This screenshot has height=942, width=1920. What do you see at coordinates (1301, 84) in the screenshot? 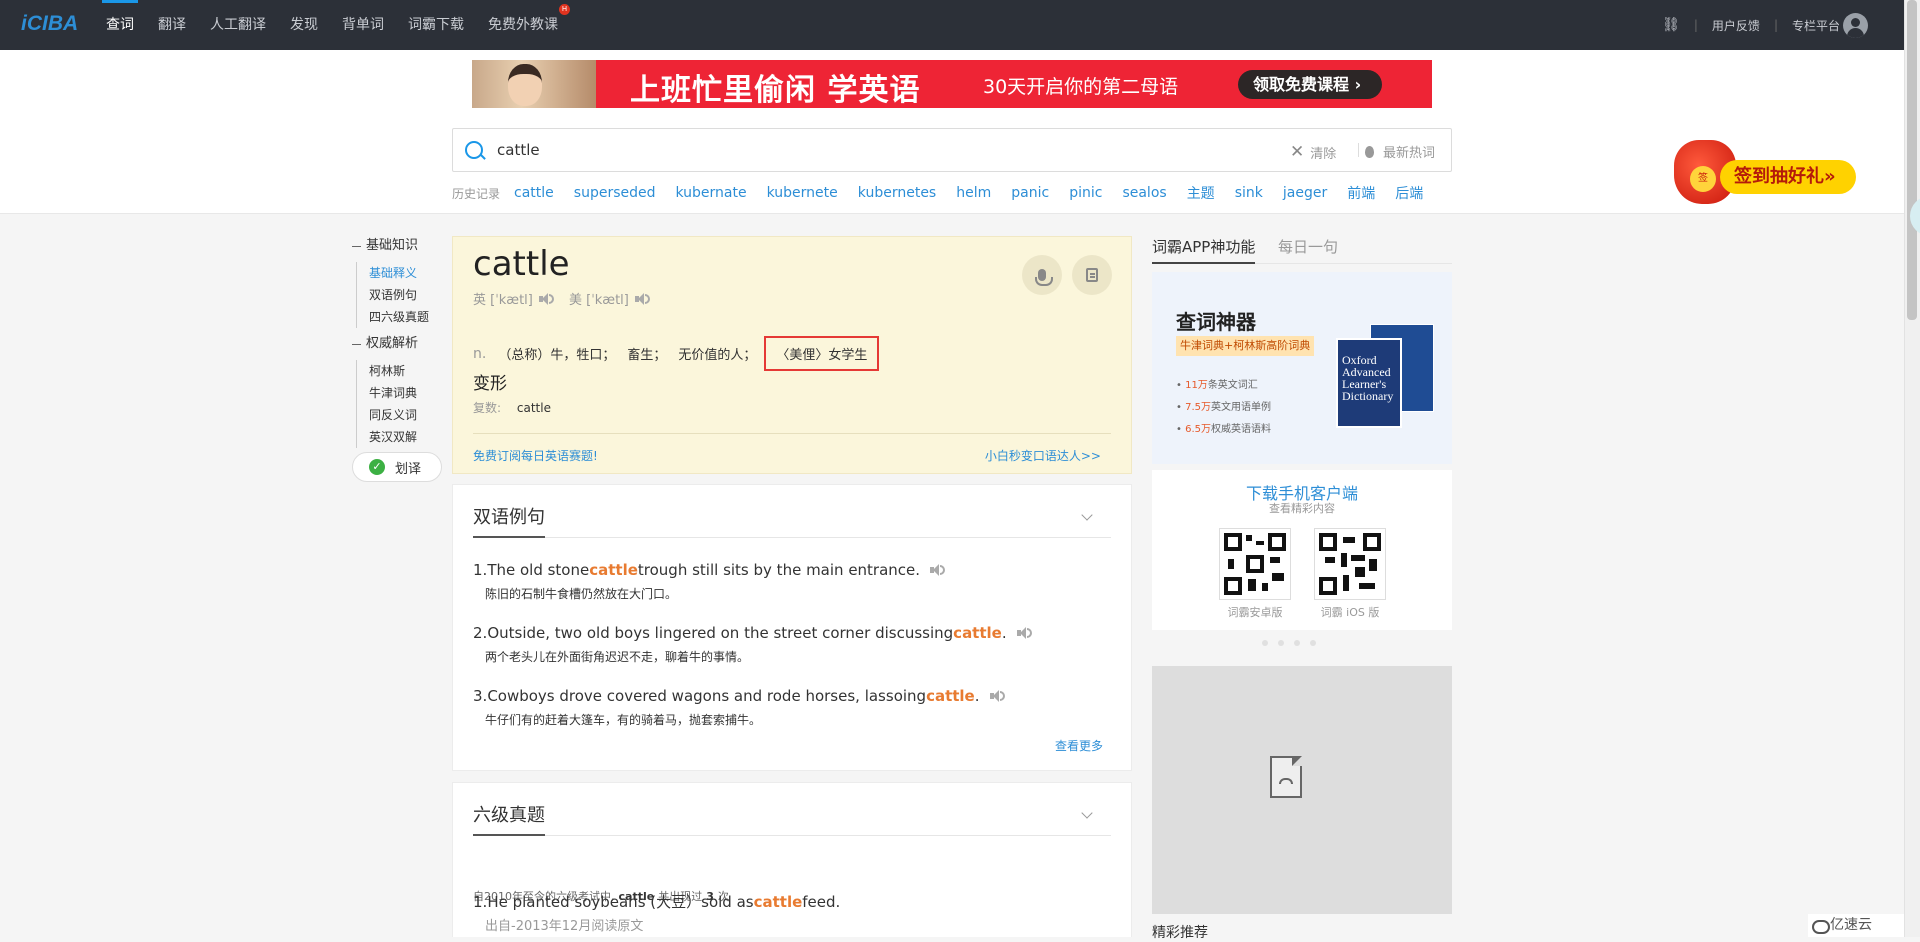
I see `banner-cta-label: 领取免费课程` at bounding box center [1301, 84].